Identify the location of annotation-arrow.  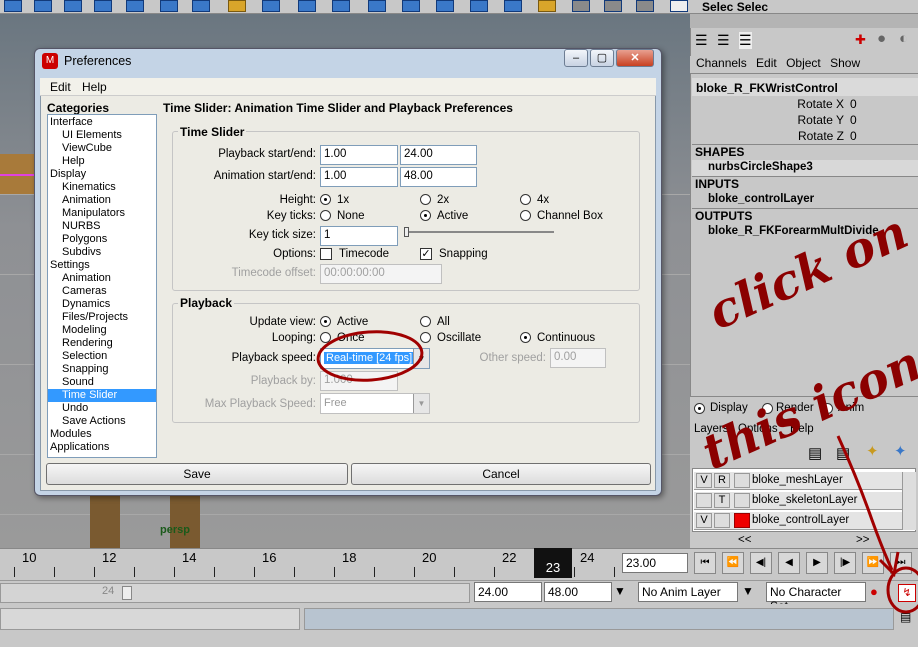
(865, 503).